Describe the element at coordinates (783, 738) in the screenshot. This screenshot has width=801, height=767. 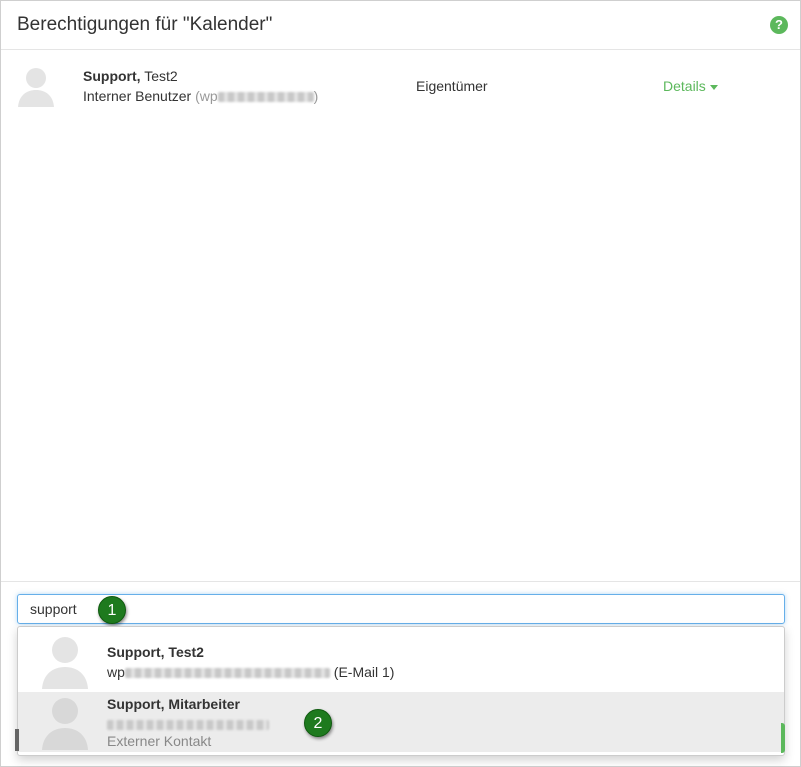
I see `save-button` at that location.